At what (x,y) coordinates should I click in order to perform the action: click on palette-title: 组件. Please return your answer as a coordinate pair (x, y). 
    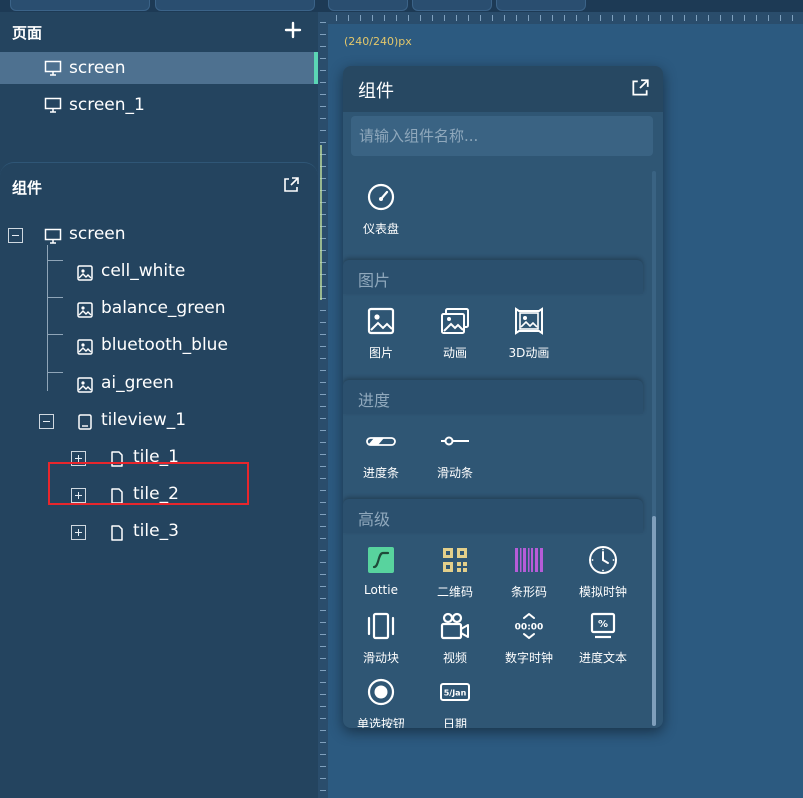
    Looking at the image, I should click on (376, 91).